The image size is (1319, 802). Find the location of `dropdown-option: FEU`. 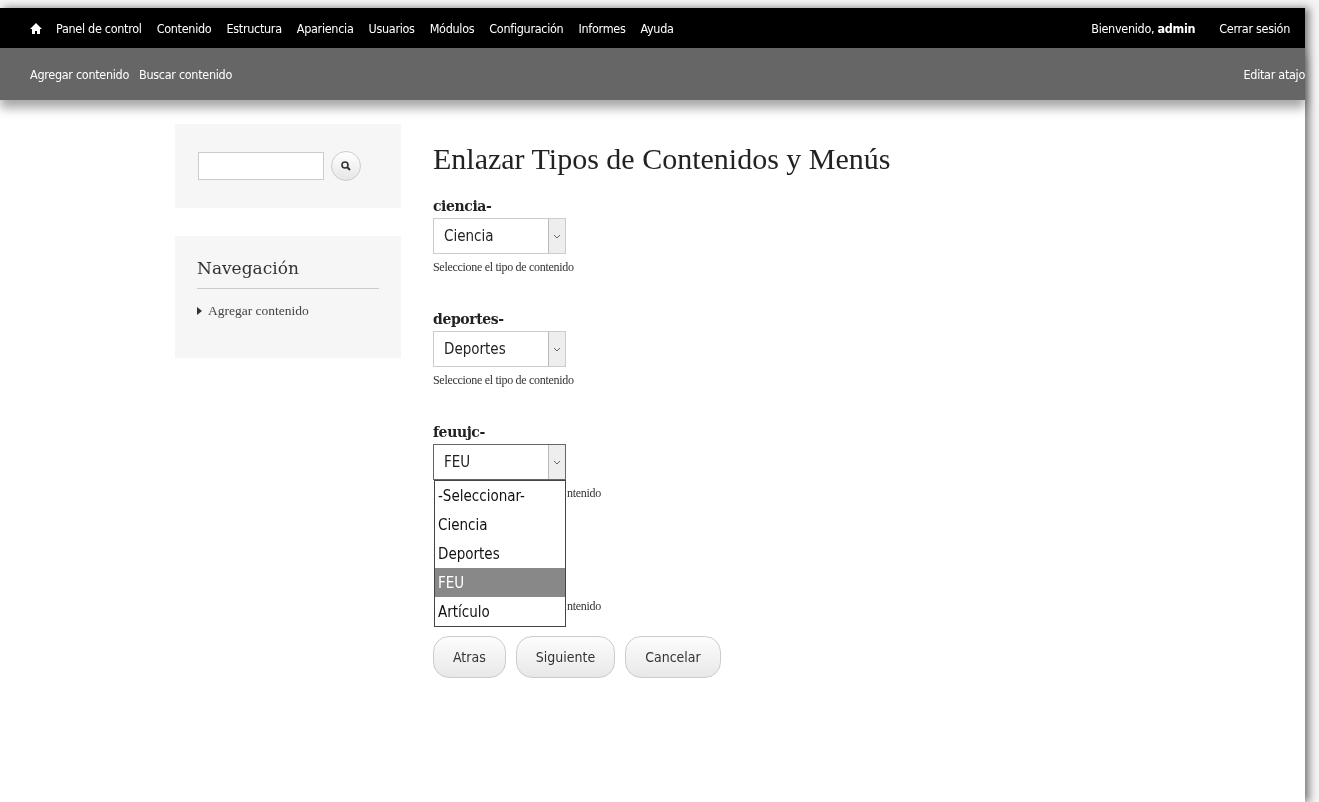

dropdown-option: FEU is located at coordinates (500, 582).